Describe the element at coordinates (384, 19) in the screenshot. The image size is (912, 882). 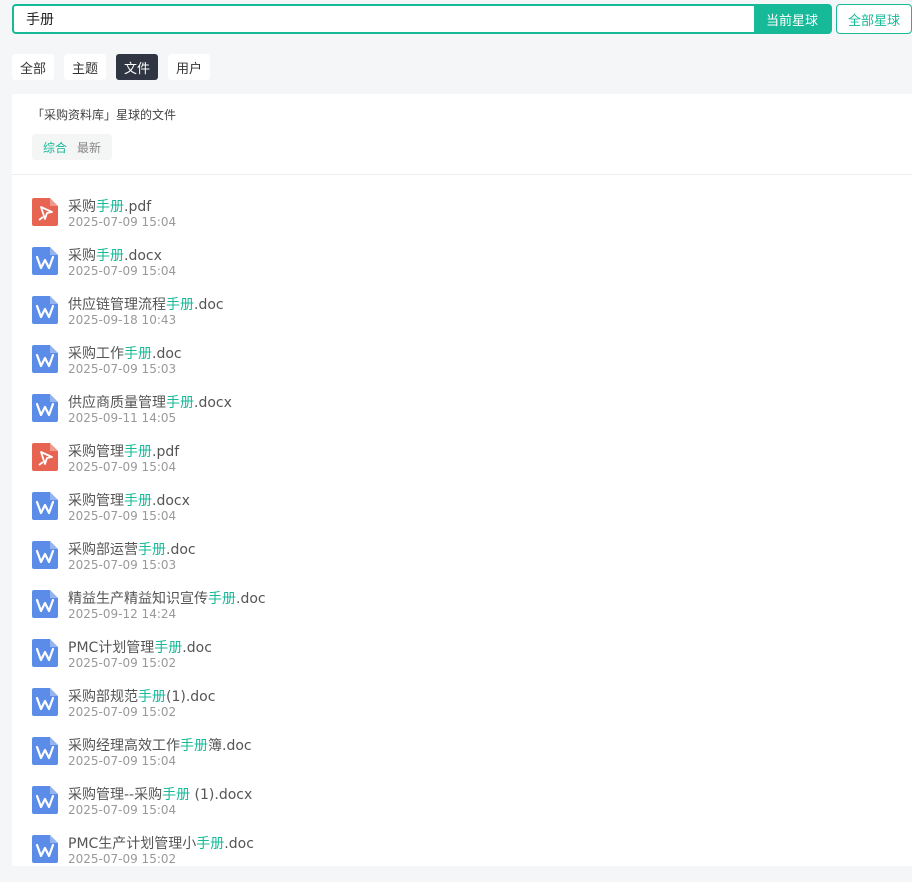
I see `search-input` at that location.